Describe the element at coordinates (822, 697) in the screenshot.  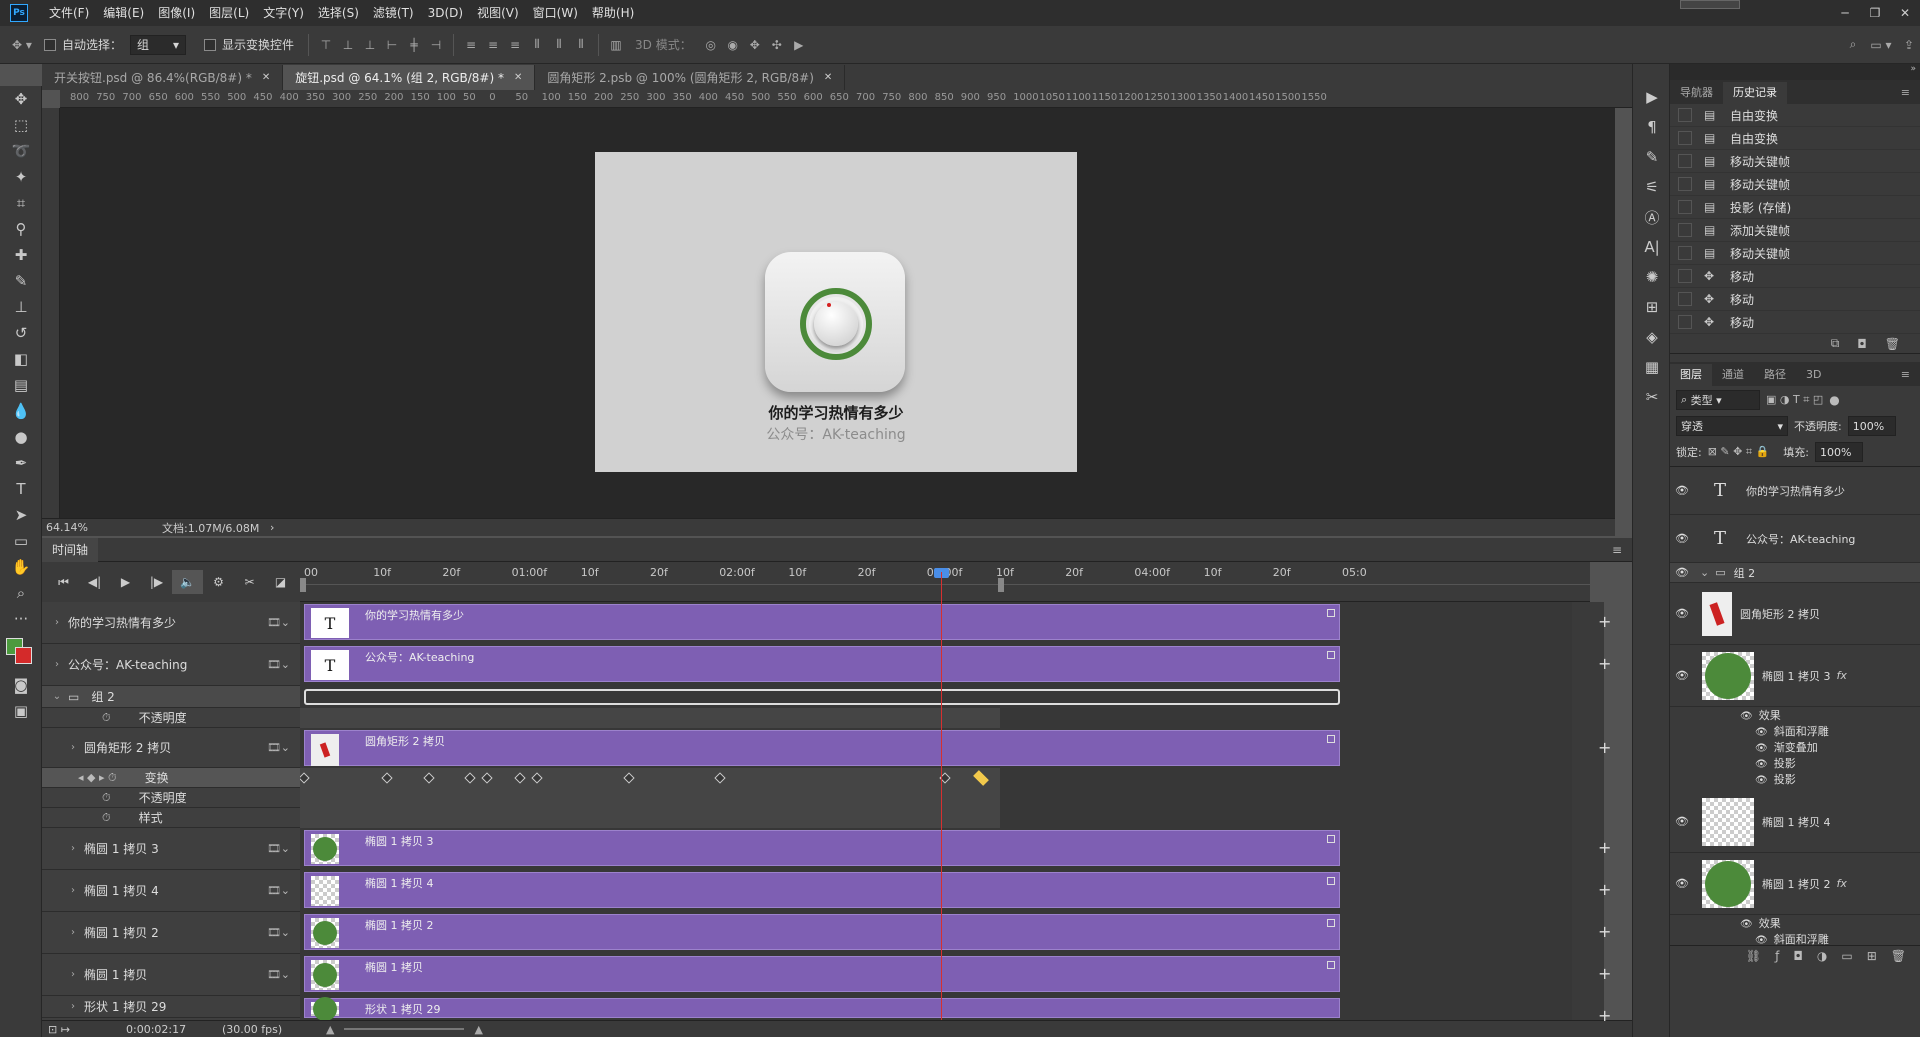
I see `group-clip` at that location.